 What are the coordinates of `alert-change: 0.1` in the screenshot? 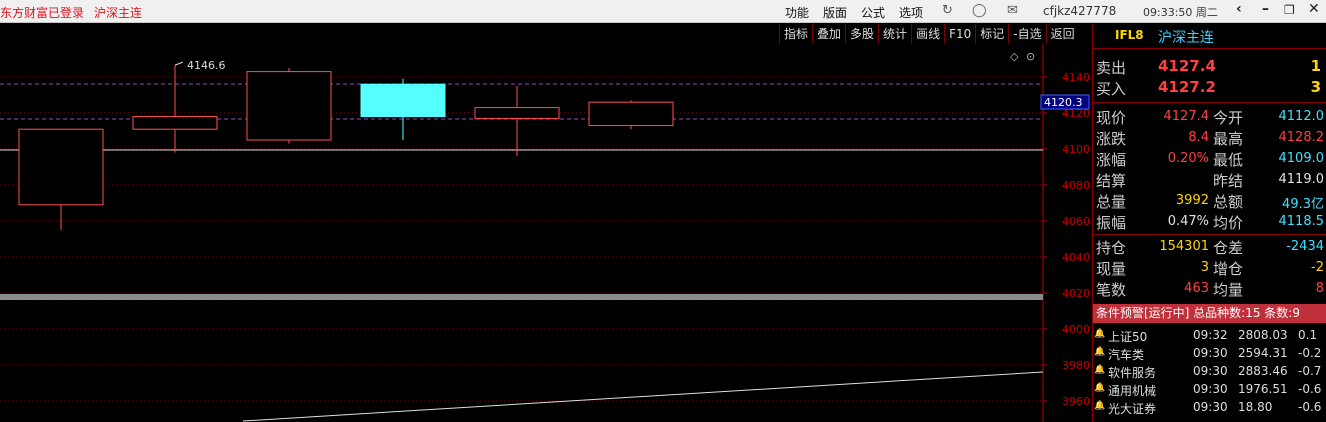 It's located at (1308, 335).